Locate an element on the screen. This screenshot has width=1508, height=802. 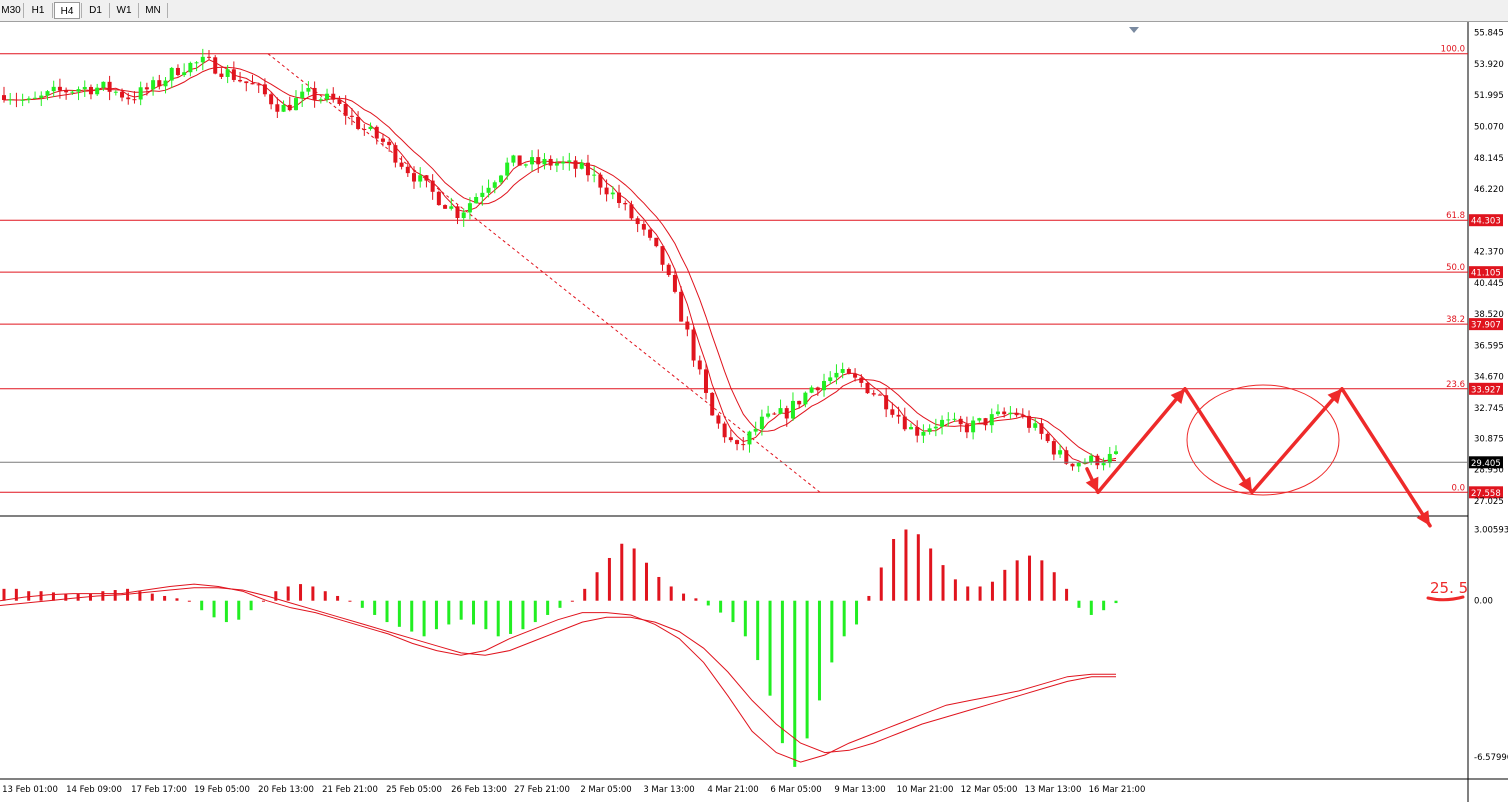
price-tick-label: 55.845 is located at coordinates (1489, 34).